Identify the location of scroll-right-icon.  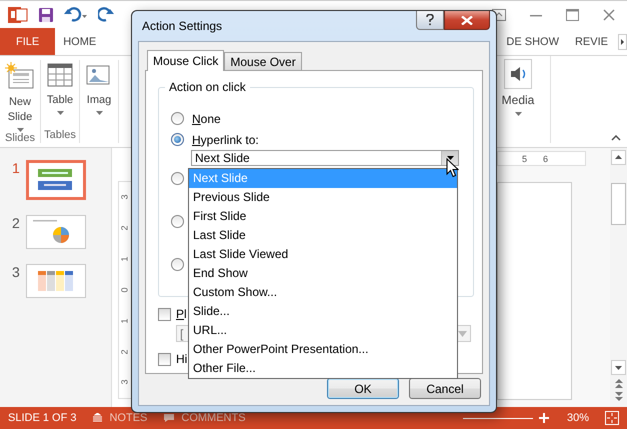
(622, 42).